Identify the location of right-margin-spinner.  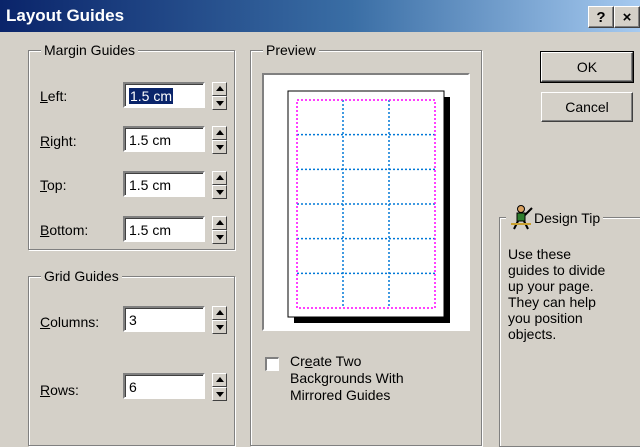
(219, 140).